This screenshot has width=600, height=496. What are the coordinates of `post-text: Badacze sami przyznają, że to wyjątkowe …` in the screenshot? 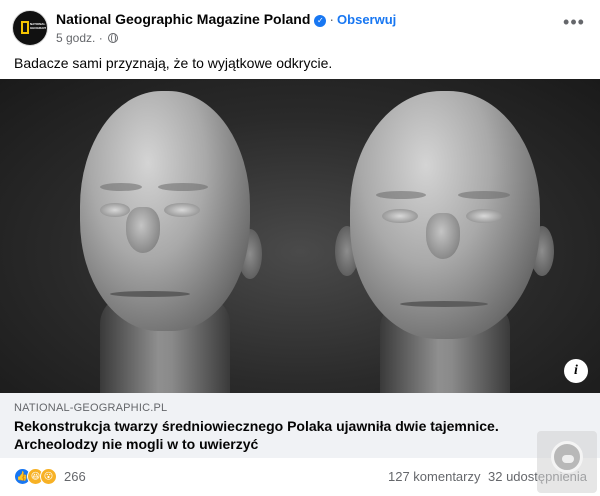 It's located at (173, 63).